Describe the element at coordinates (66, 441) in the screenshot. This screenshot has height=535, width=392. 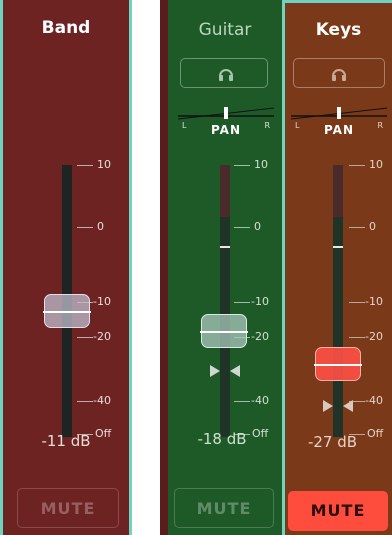
I see `level-readout: -11 dB` at that location.